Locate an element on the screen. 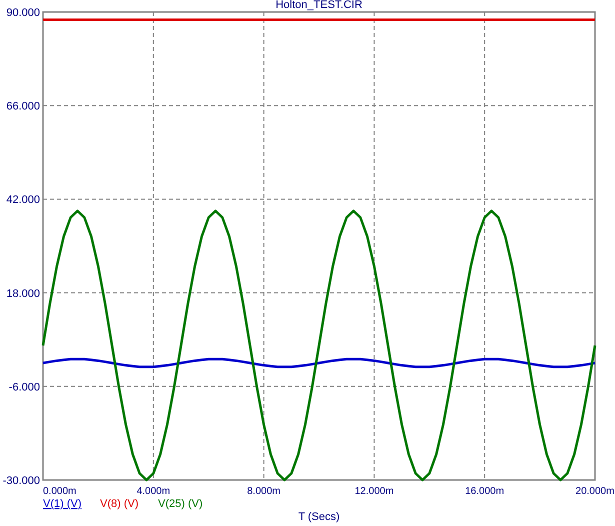 The width and height of the screenshot is (615, 526). y-tick-label: 18.000 is located at coordinates (23, 294).